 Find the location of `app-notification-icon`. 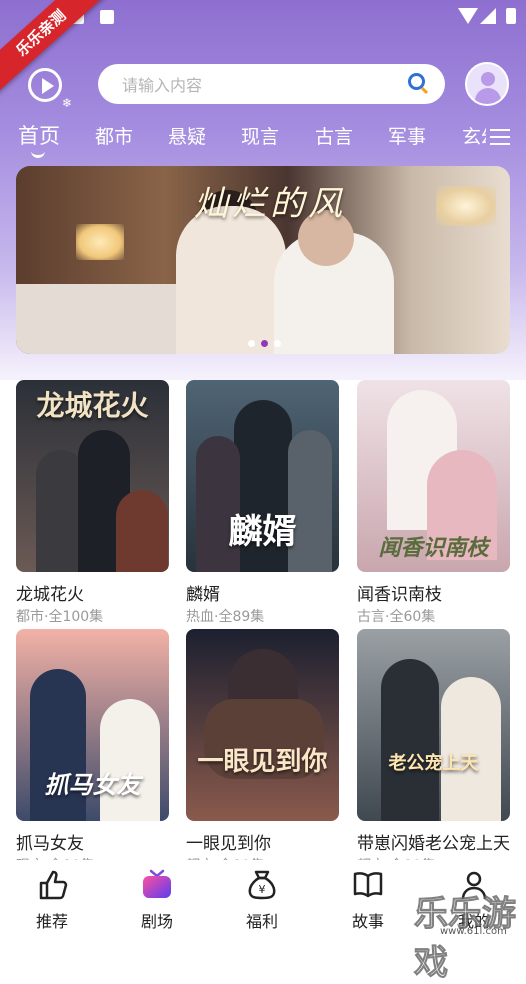

app-notification-icon is located at coordinates (107, 17).